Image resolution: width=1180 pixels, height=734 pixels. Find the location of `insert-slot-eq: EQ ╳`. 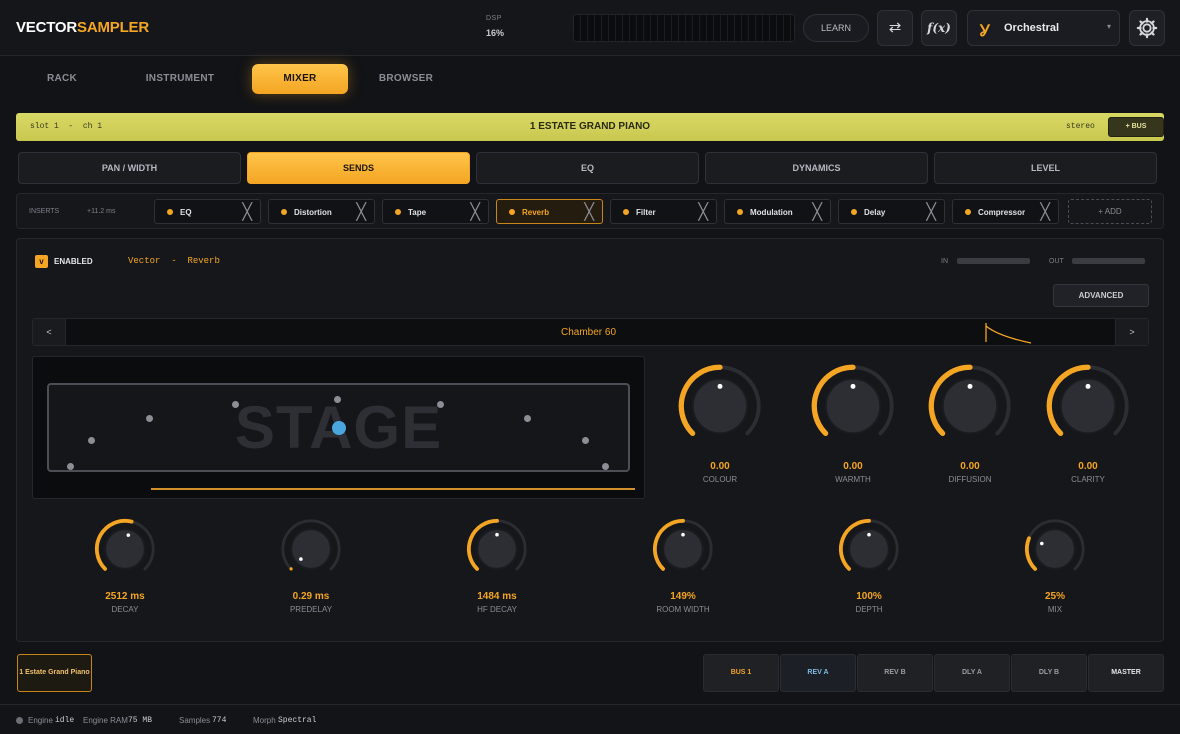

insert-slot-eq: EQ ╳ is located at coordinates (207, 211).